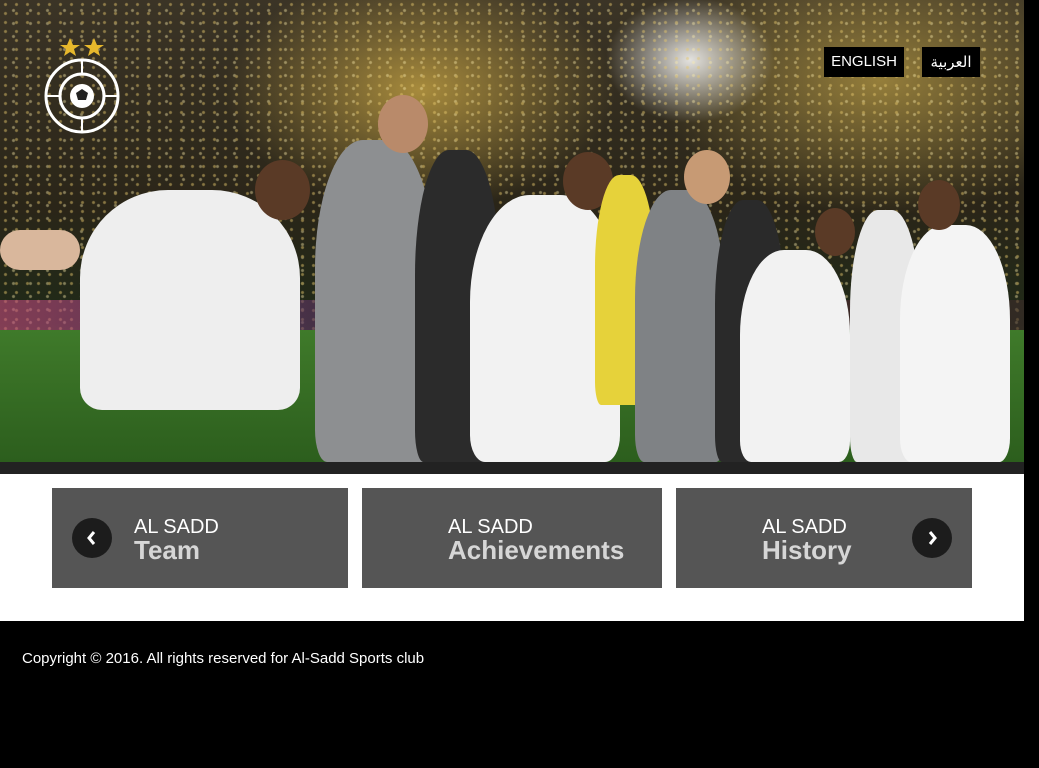  What do you see at coordinates (167, 550) in the screenshot?
I see `card-title: Team` at bounding box center [167, 550].